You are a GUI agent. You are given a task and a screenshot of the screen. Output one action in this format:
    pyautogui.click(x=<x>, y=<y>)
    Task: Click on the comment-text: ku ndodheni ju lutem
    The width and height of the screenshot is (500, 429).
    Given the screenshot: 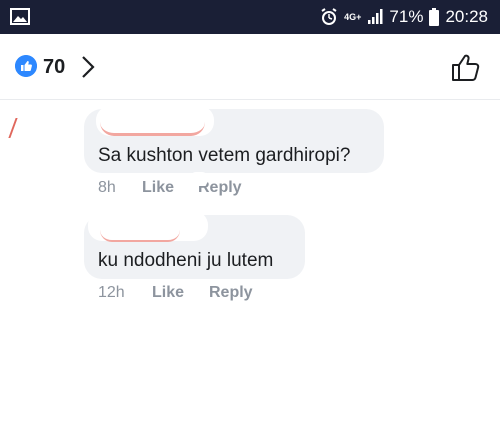 What is the action you would take?
    pyautogui.click(x=186, y=260)
    